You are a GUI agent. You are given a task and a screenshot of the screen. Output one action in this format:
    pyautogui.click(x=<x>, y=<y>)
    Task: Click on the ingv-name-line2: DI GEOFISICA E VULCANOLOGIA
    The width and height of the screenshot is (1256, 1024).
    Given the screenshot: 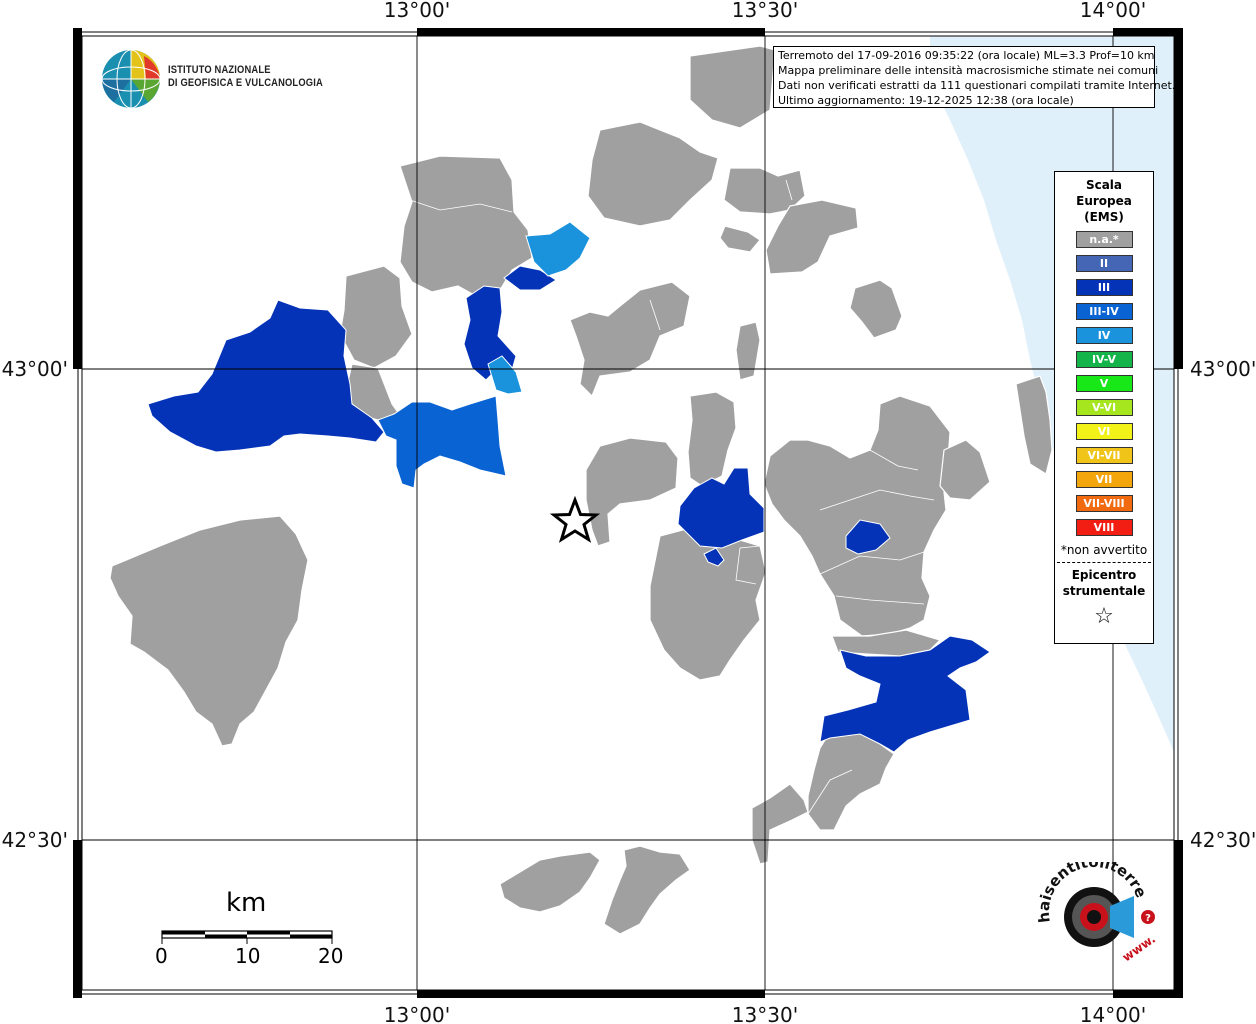 What is the action you would take?
    pyautogui.click(x=245, y=83)
    